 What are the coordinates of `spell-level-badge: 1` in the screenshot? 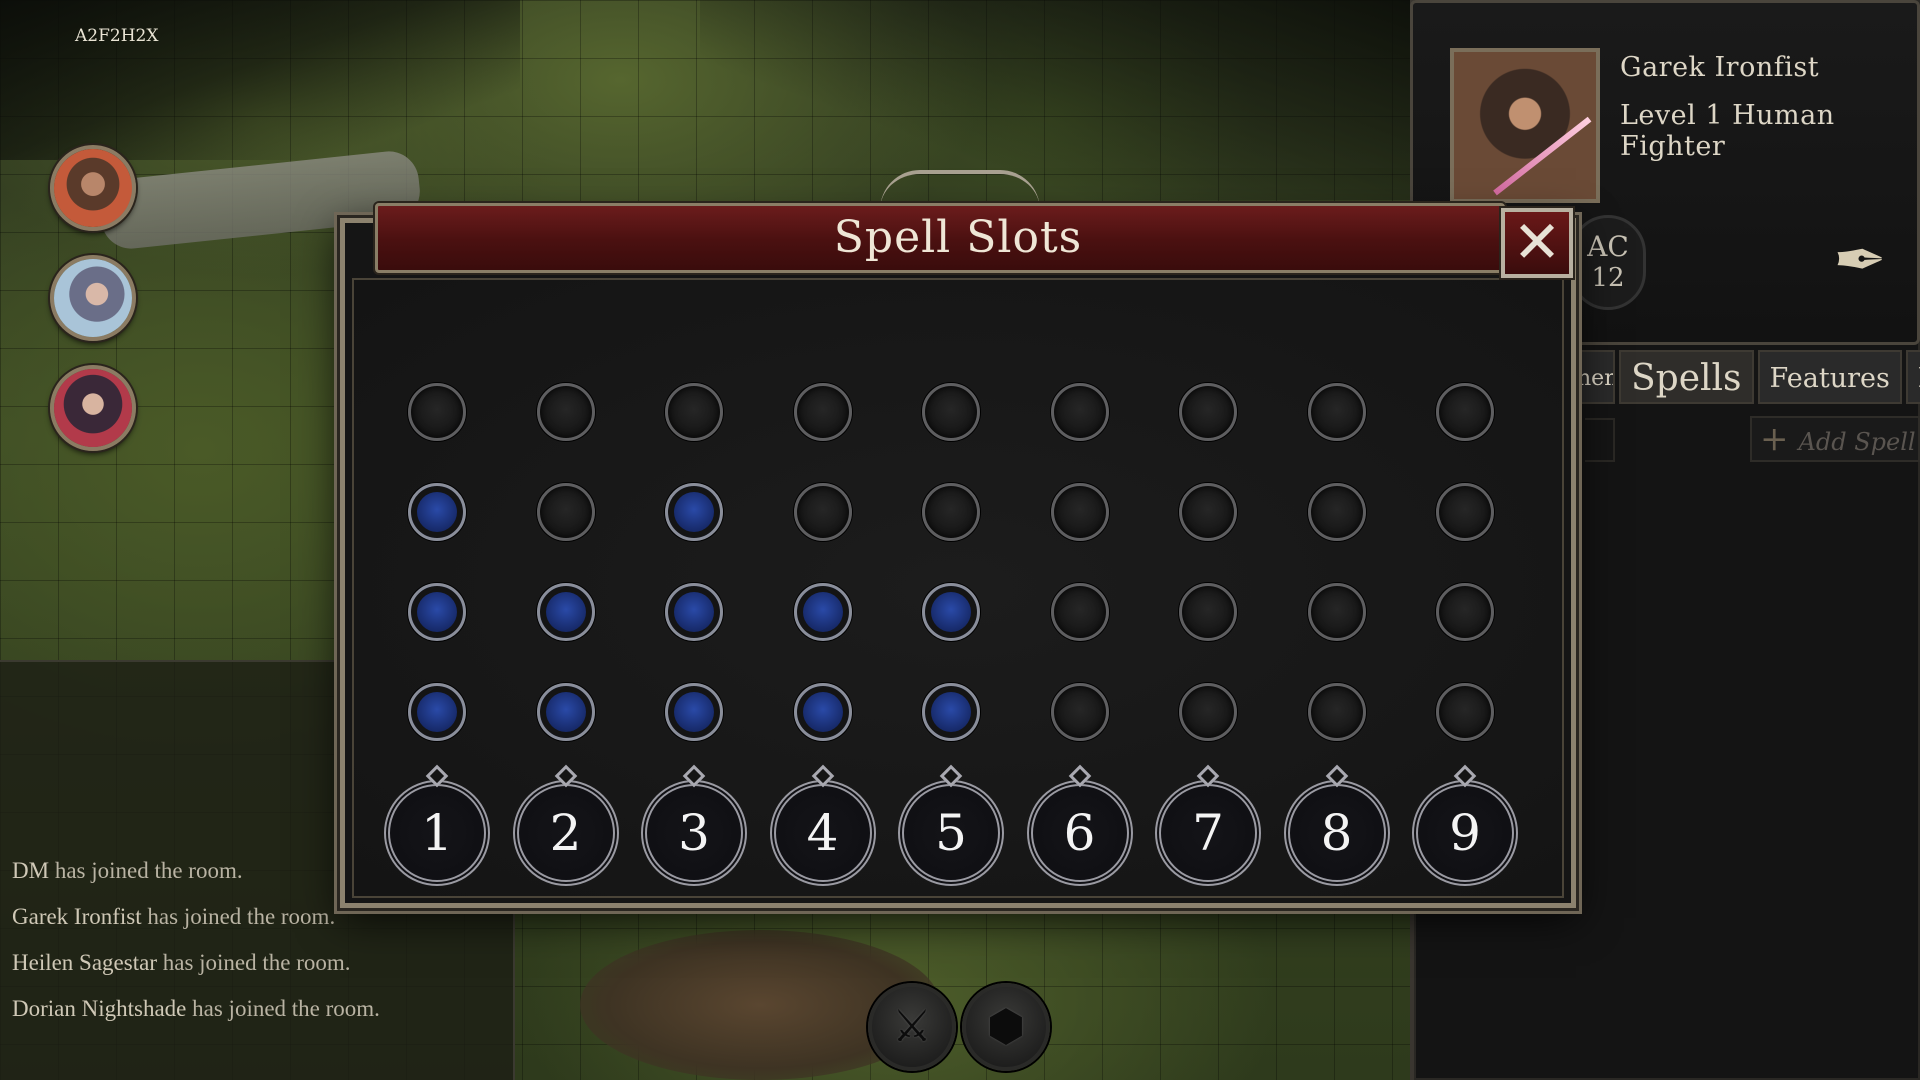 It's located at (437, 825).